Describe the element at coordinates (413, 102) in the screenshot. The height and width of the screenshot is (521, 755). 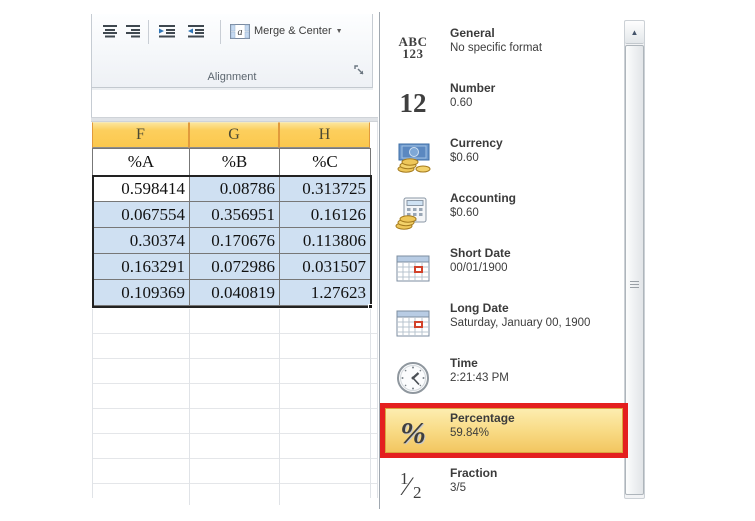
I see `number-format-icon: 12` at that location.